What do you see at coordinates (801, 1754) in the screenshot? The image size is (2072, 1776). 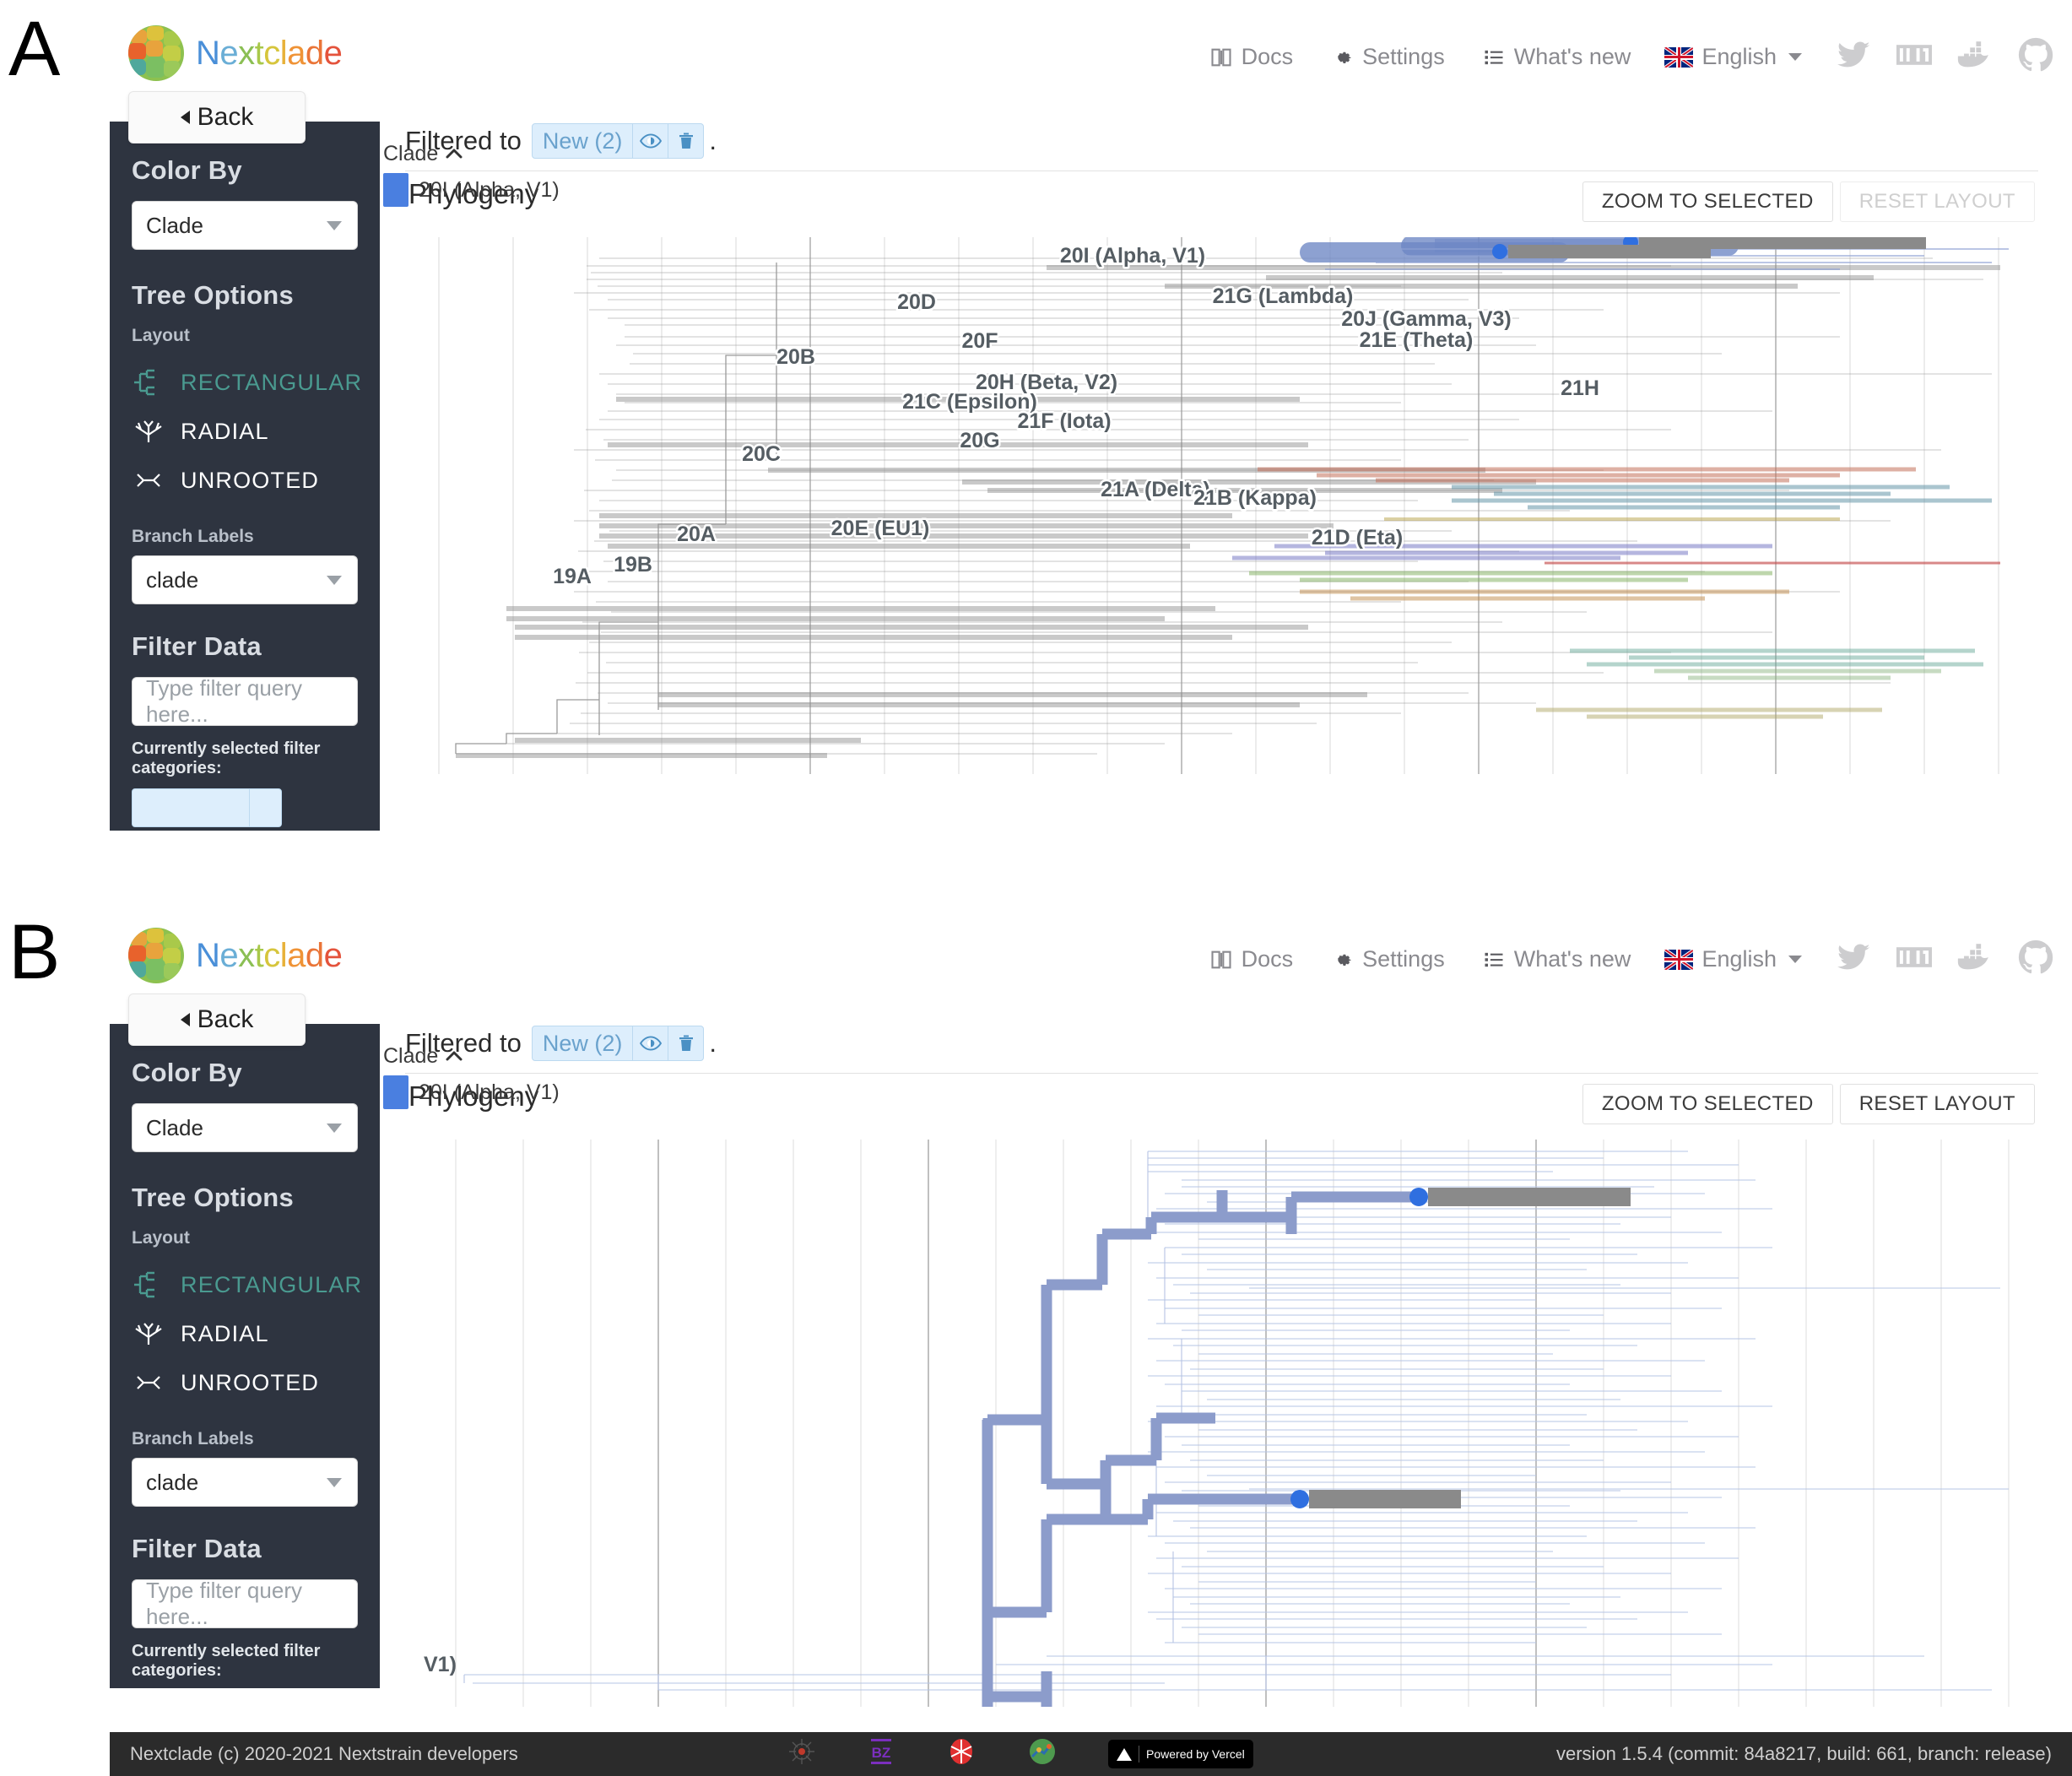 I see `biozentrum-icon` at bounding box center [801, 1754].